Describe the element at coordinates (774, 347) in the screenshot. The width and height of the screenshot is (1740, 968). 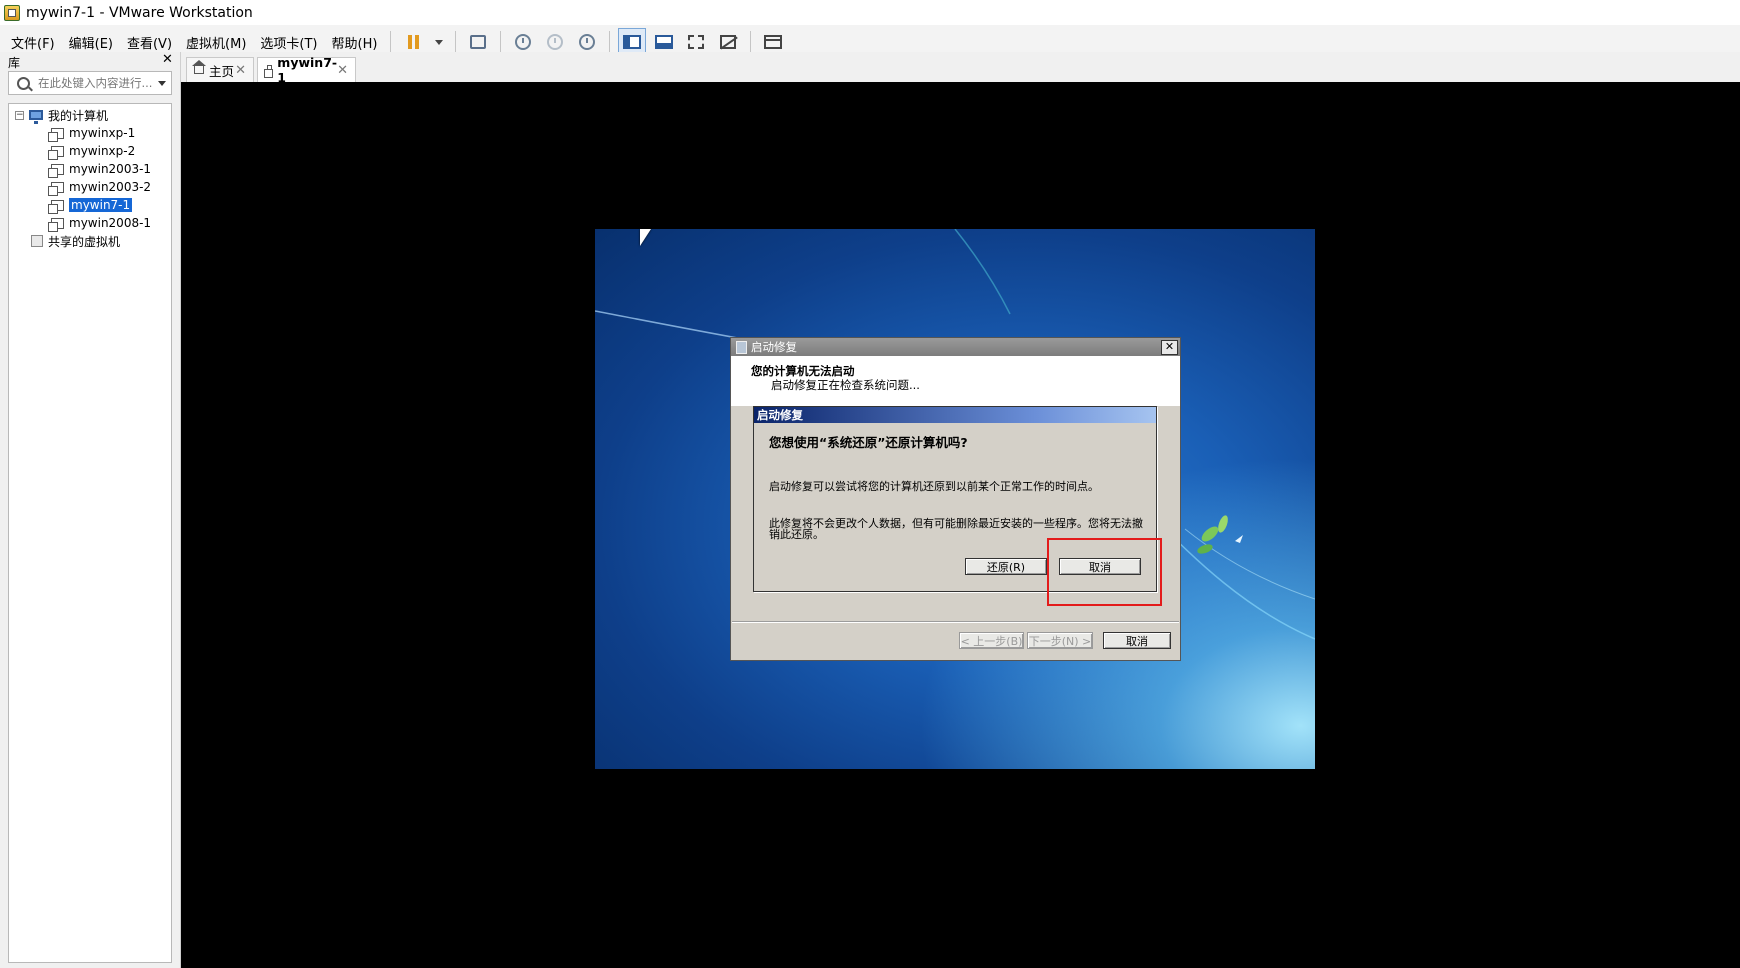
I see `dialog-title: 启动修复` at that location.